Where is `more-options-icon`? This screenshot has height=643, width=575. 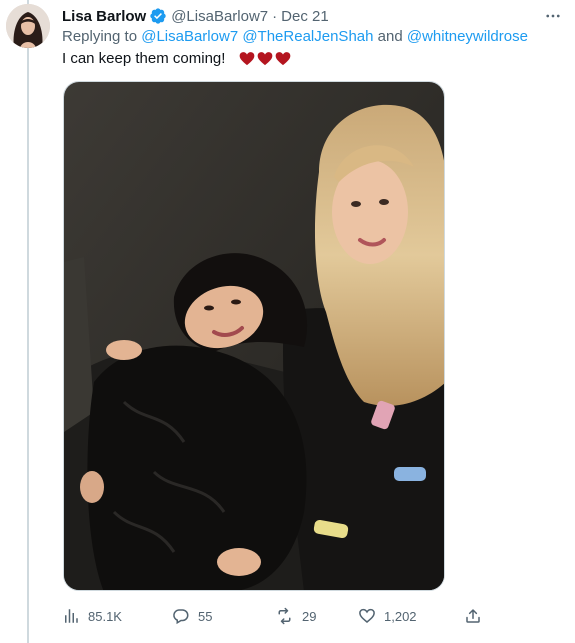 more-options-icon is located at coordinates (553, 16).